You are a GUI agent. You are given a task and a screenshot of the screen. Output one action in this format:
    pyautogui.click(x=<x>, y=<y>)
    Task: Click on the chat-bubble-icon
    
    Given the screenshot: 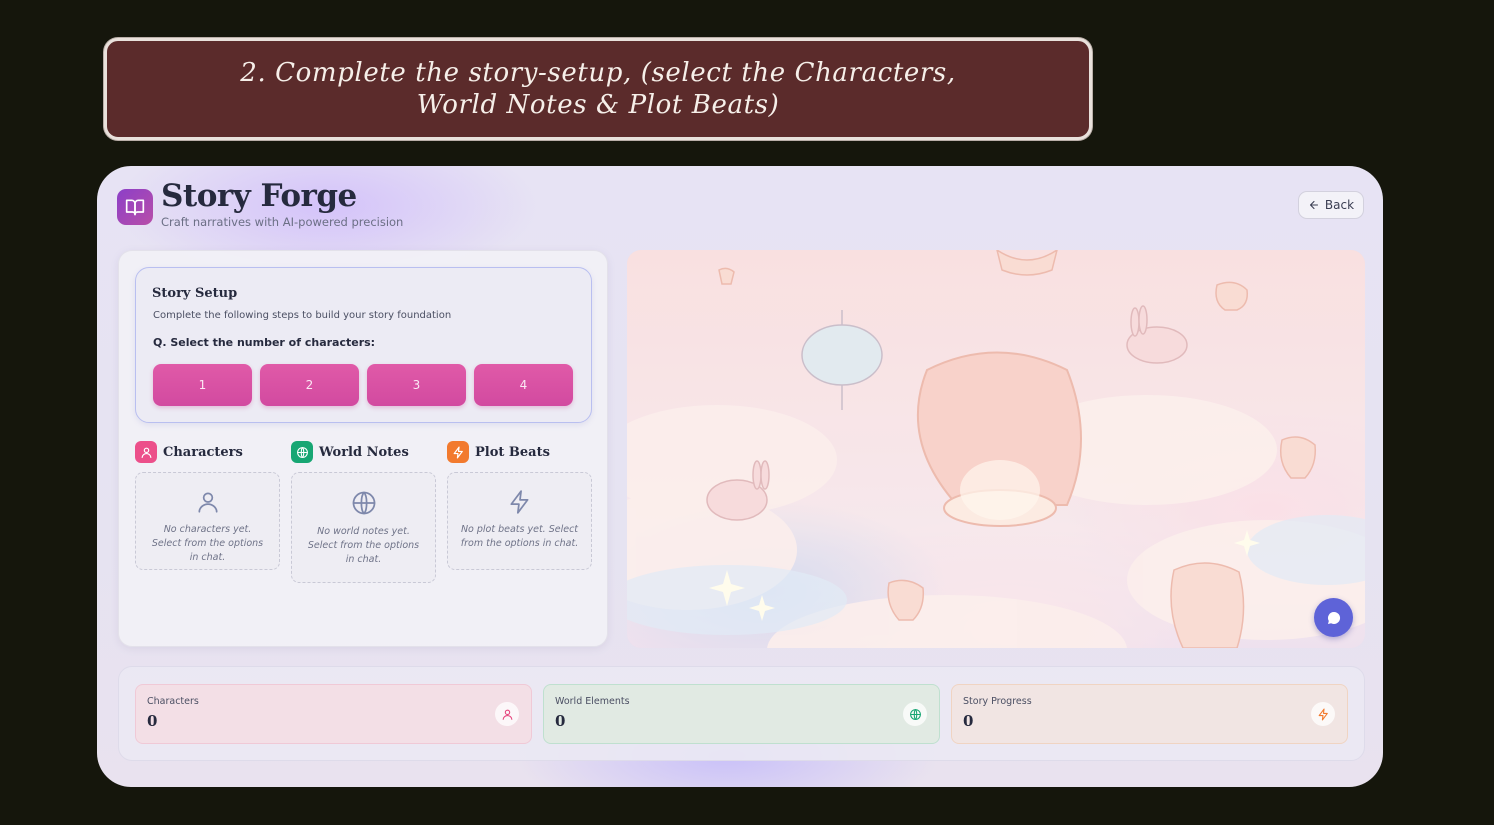 What is the action you would take?
    pyautogui.click(x=1333, y=617)
    